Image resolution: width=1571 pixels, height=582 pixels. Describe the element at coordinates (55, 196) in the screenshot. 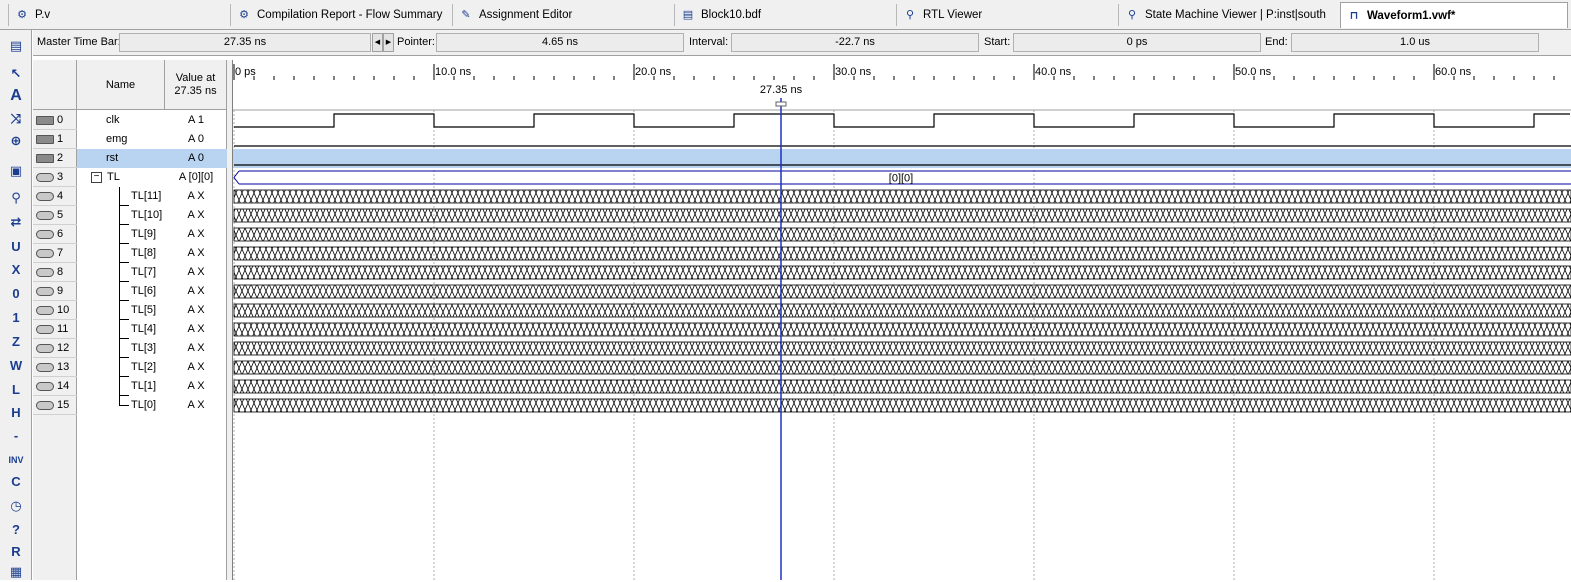

I see `signal-index-cell: 4` at that location.